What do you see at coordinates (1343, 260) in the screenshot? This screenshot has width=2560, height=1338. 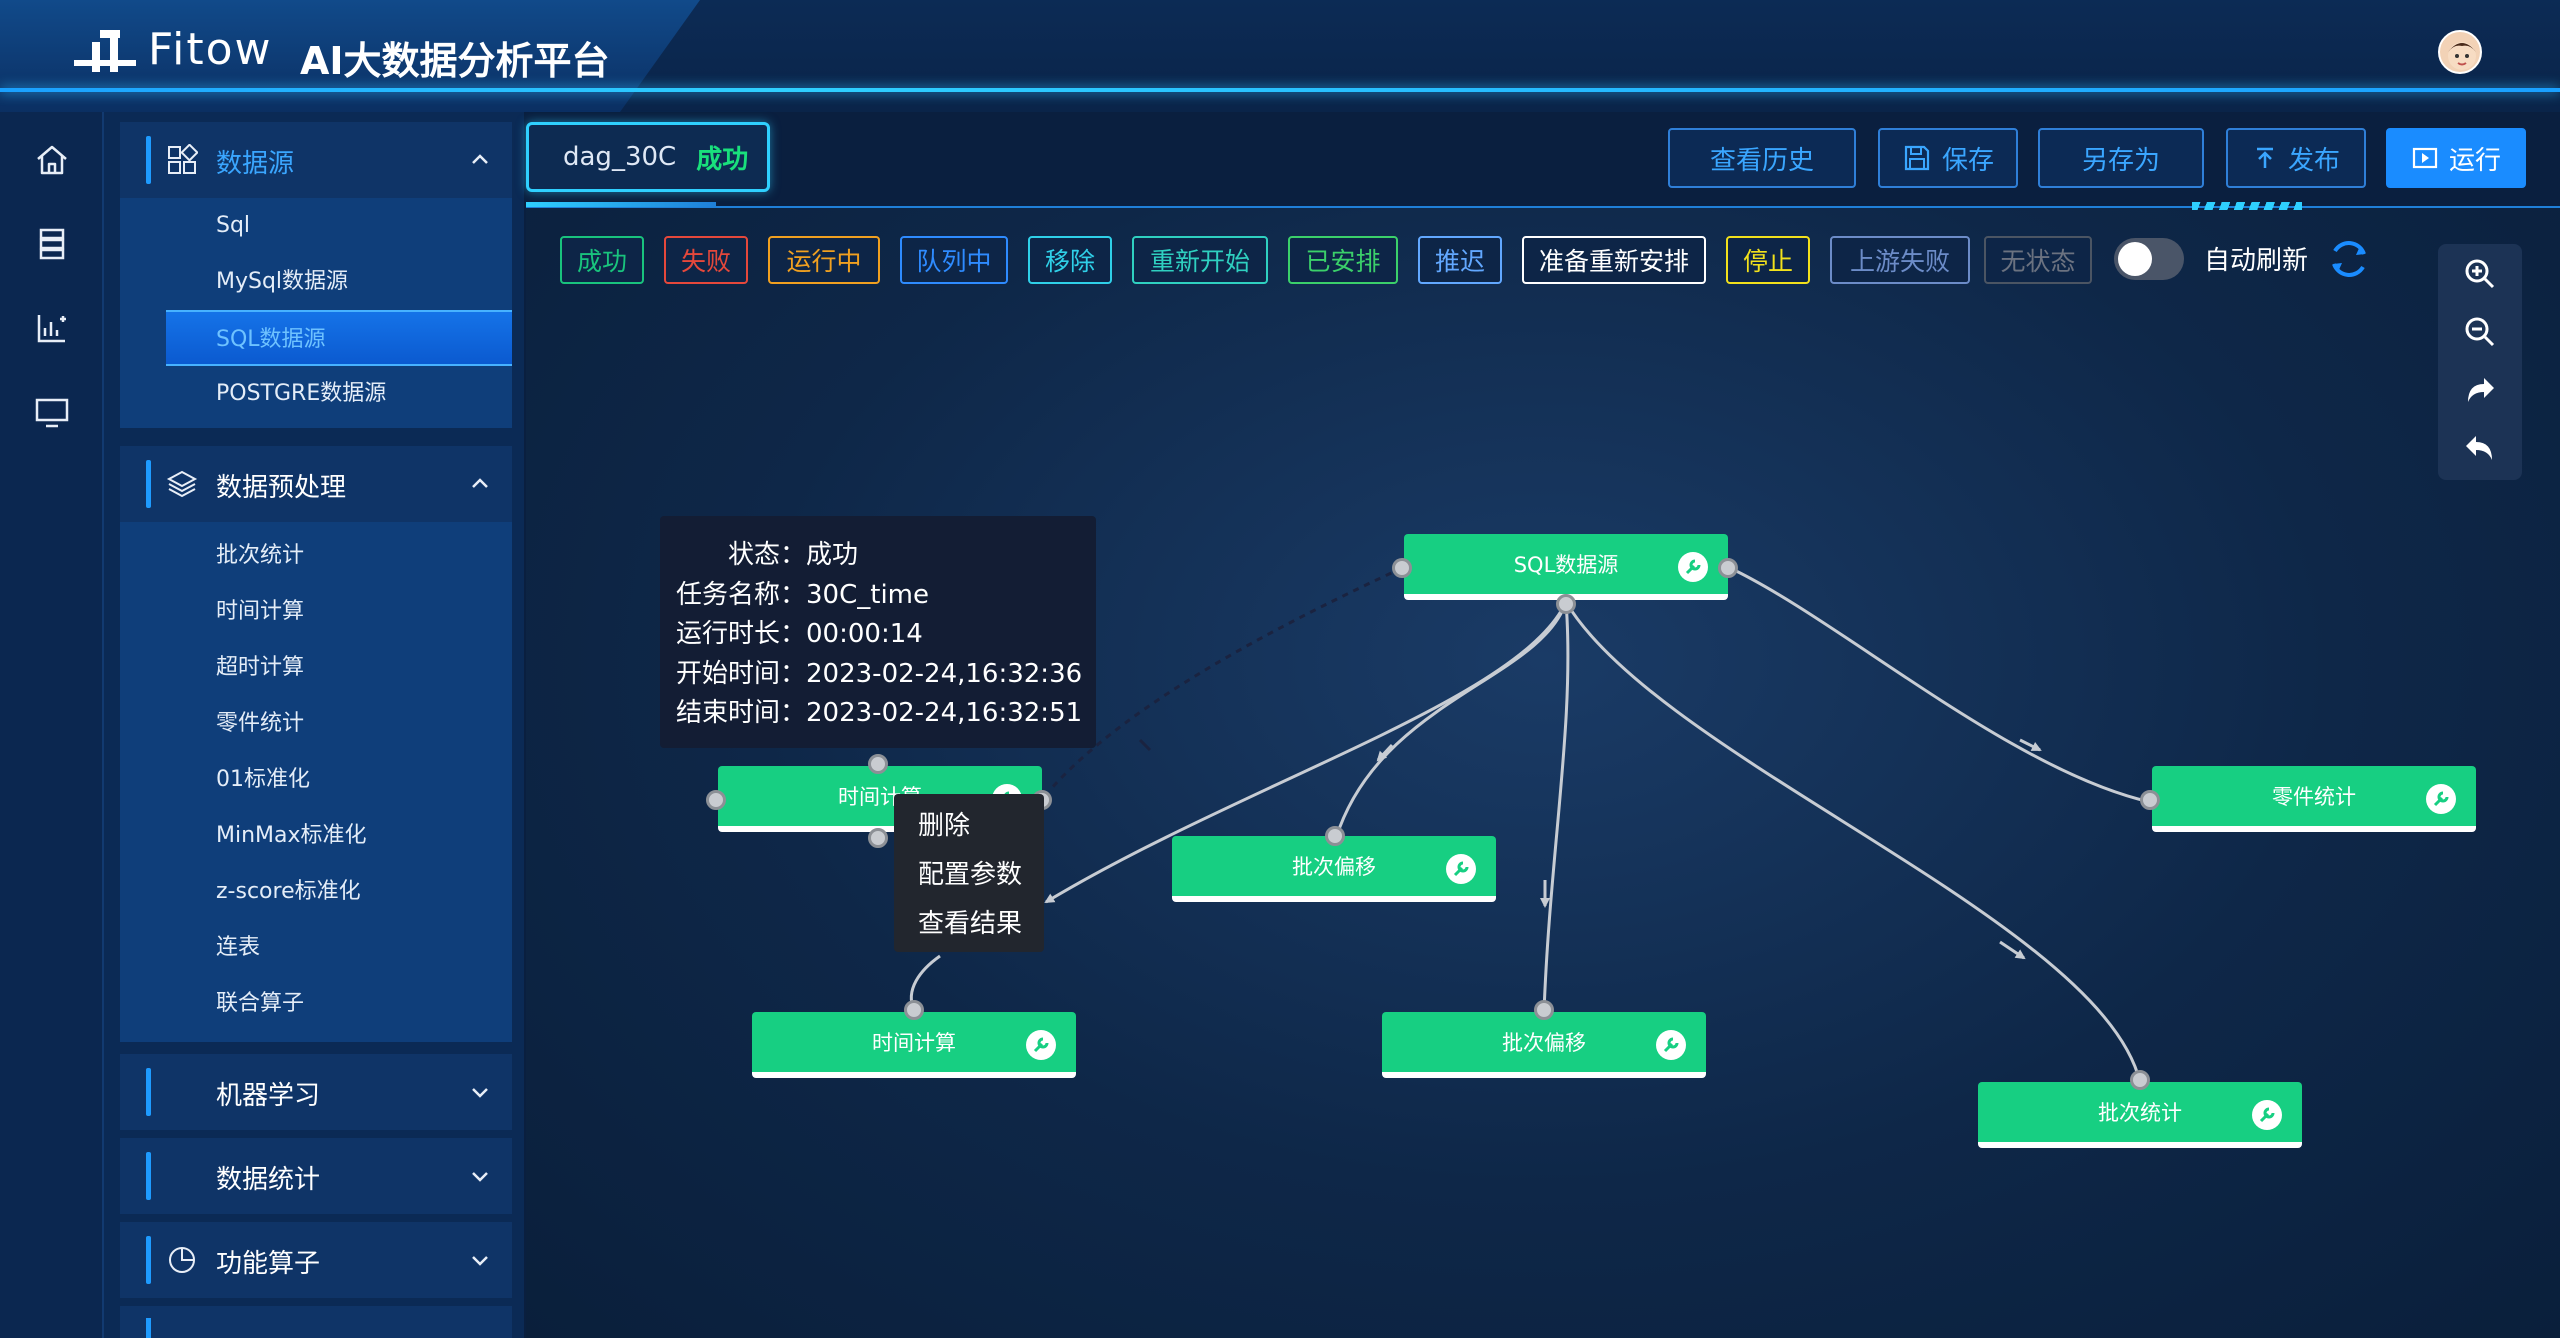 I see `status-tag-scheduled: 已安排` at bounding box center [1343, 260].